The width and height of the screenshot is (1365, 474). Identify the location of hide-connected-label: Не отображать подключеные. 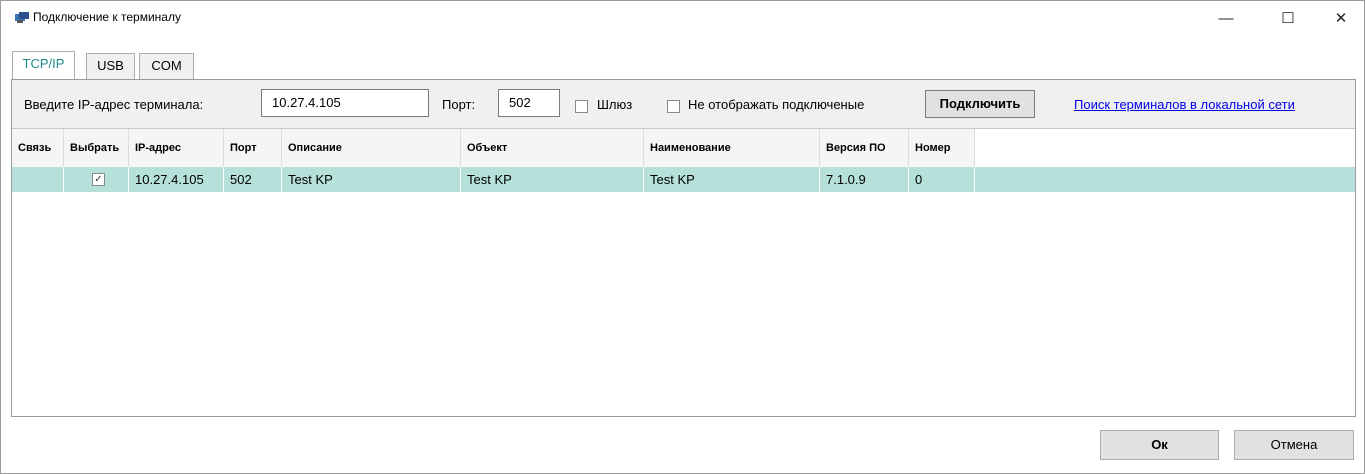
(776, 104).